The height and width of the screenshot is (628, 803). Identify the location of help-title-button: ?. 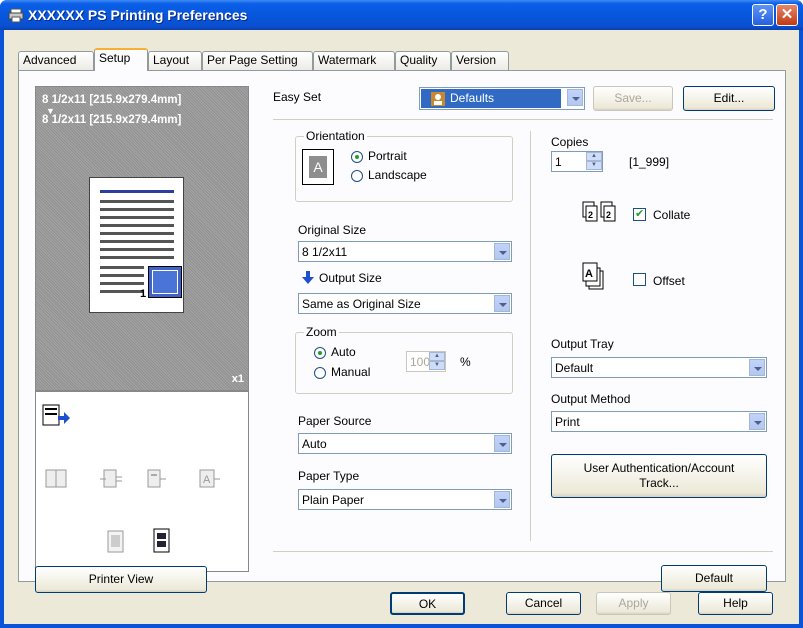
(763, 15).